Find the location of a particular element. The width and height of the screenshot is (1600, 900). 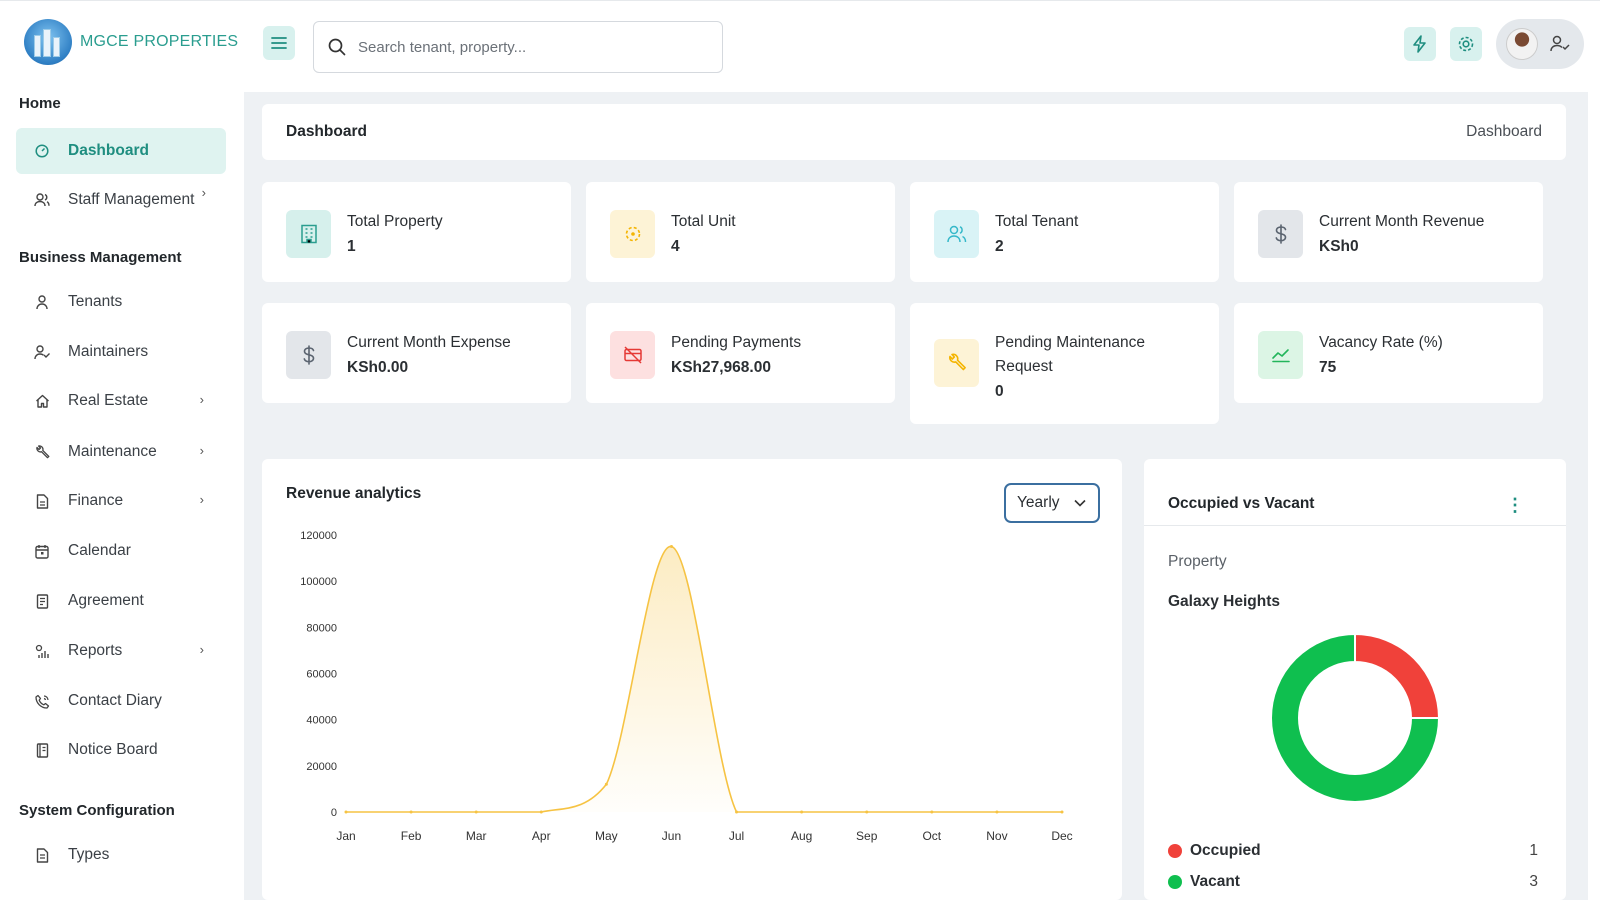

brand-name: MGCE PROPERTIES is located at coordinates (159, 41).